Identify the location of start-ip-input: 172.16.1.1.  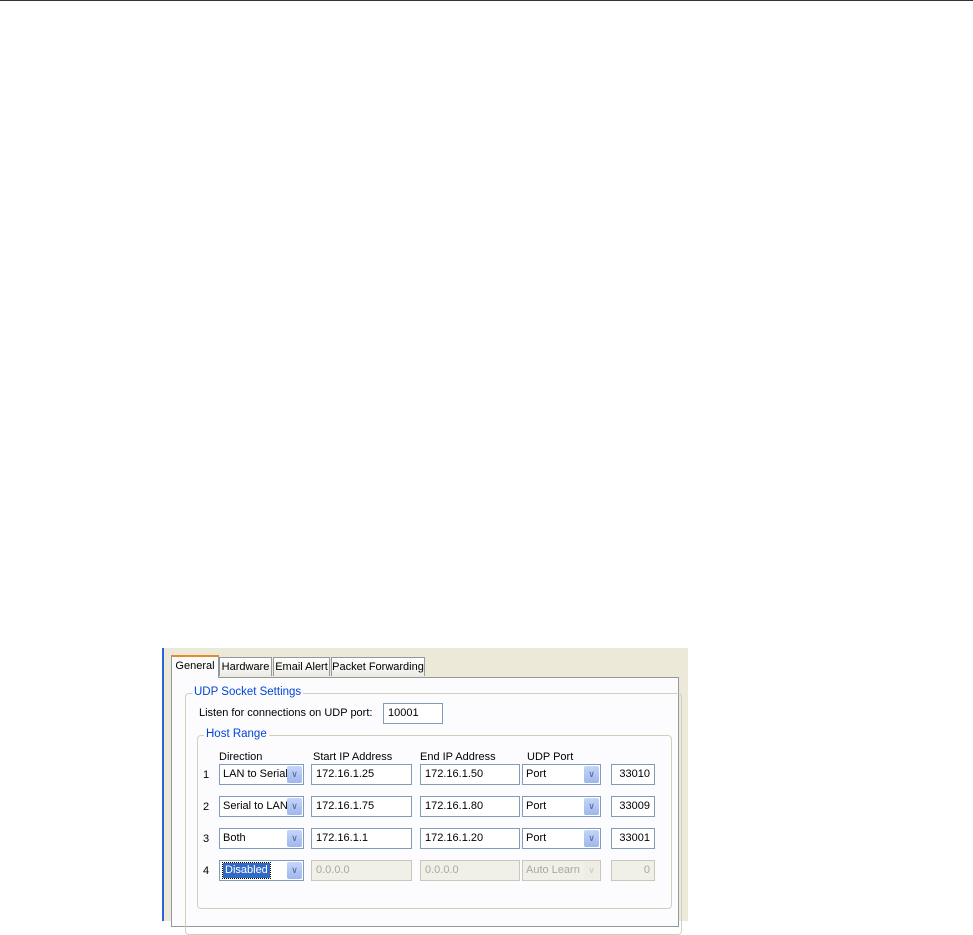
(361, 838).